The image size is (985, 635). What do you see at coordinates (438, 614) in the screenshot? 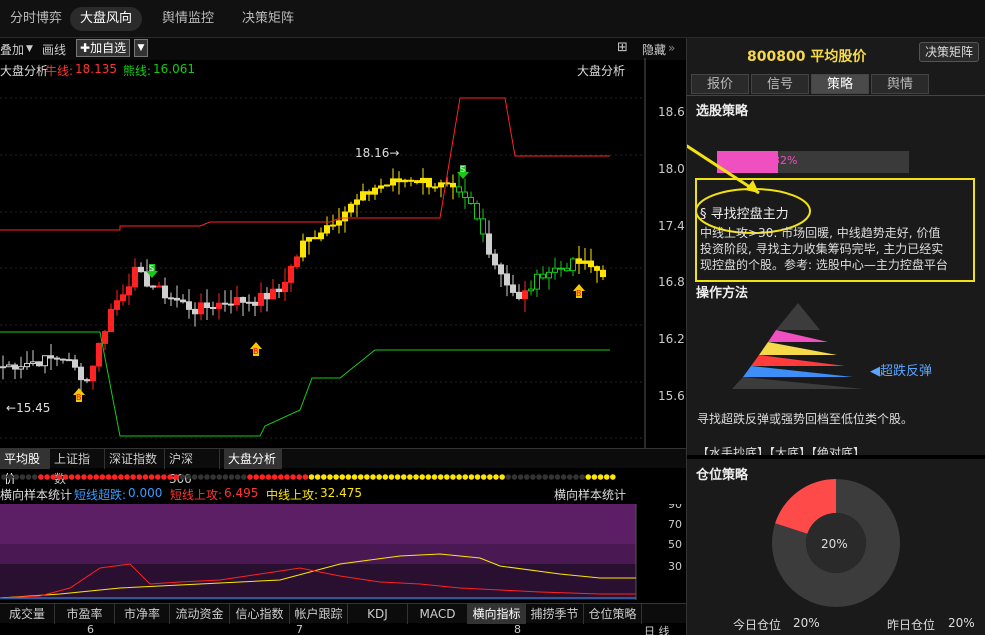
I see `indicator-tab-7: MACD` at bounding box center [438, 614].